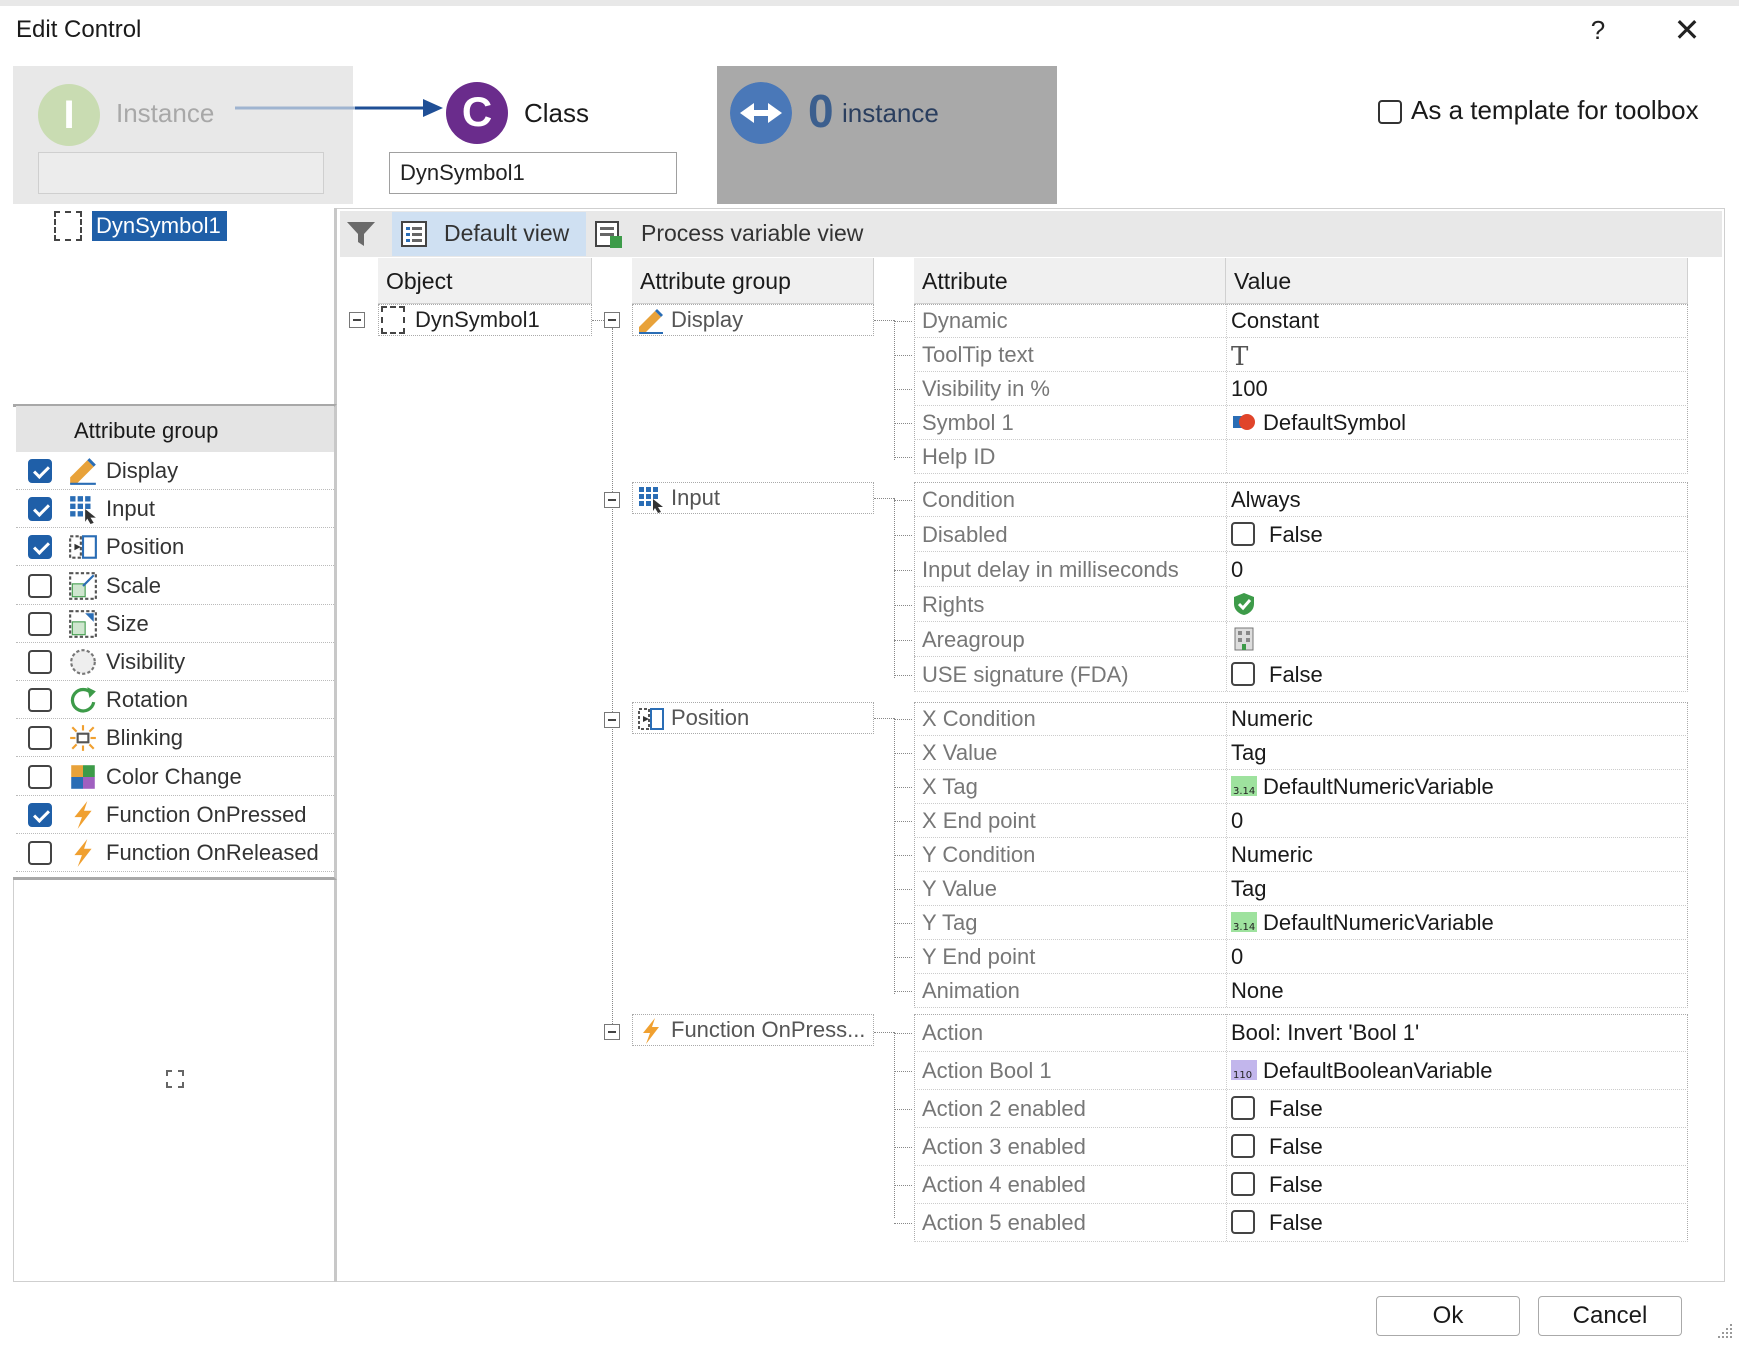 This screenshot has height=1349, width=1739. I want to click on attribute-row: Y Tag 3.14 DefaultNumericVariable, so click(1301, 923).